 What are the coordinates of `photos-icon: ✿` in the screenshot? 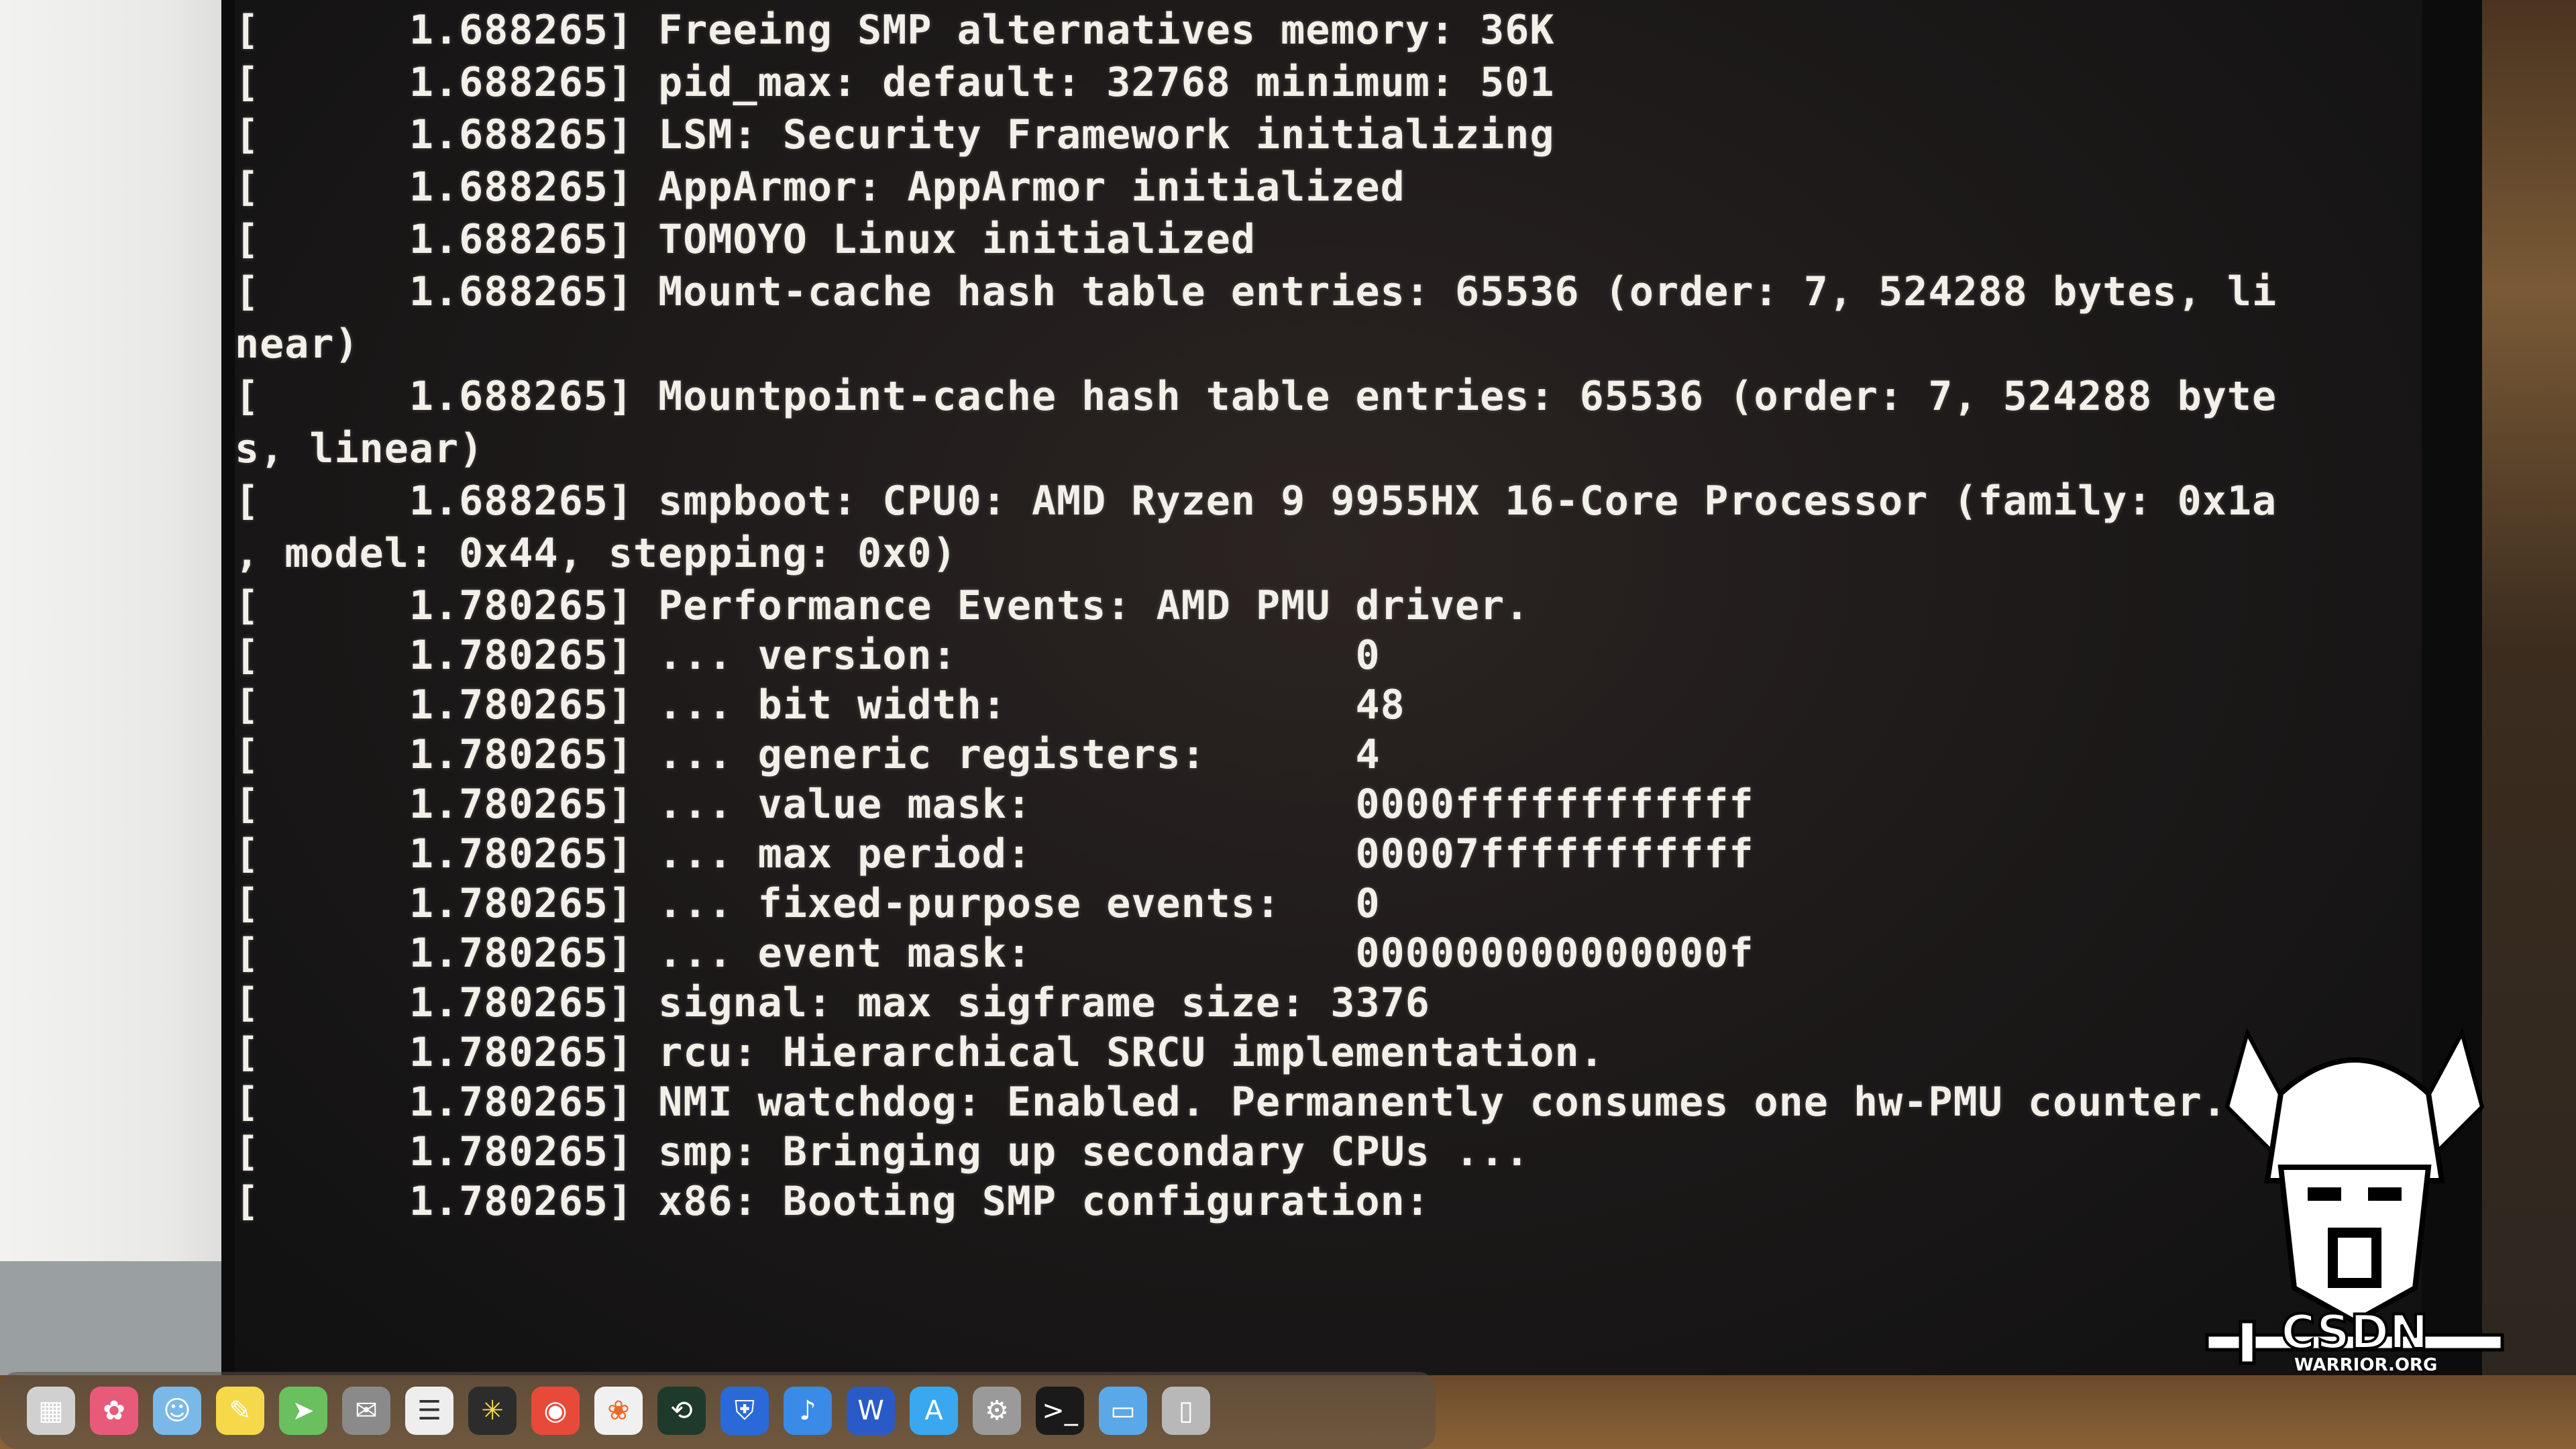 It's located at (114, 1410).